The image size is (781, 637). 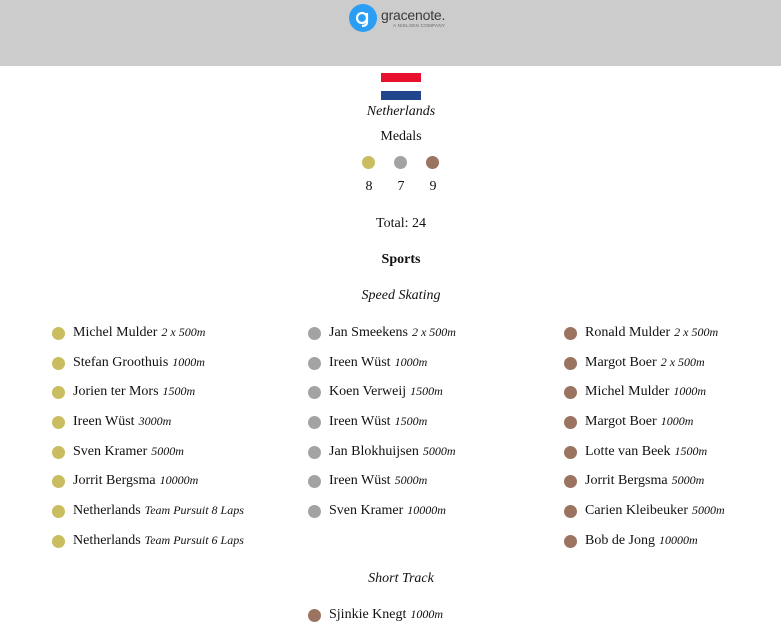 I want to click on athlete-name: Lotte van Beek 1500m, so click(x=646, y=451).